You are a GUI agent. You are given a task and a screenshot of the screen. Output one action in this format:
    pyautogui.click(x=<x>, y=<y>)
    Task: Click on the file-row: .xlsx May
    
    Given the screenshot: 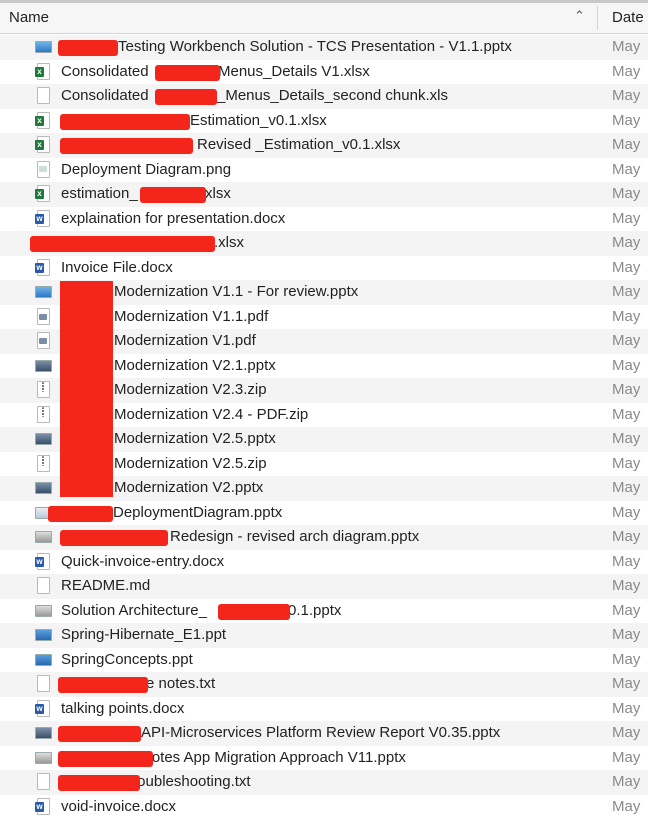 What is the action you would take?
    pyautogui.click(x=324, y=243)
    